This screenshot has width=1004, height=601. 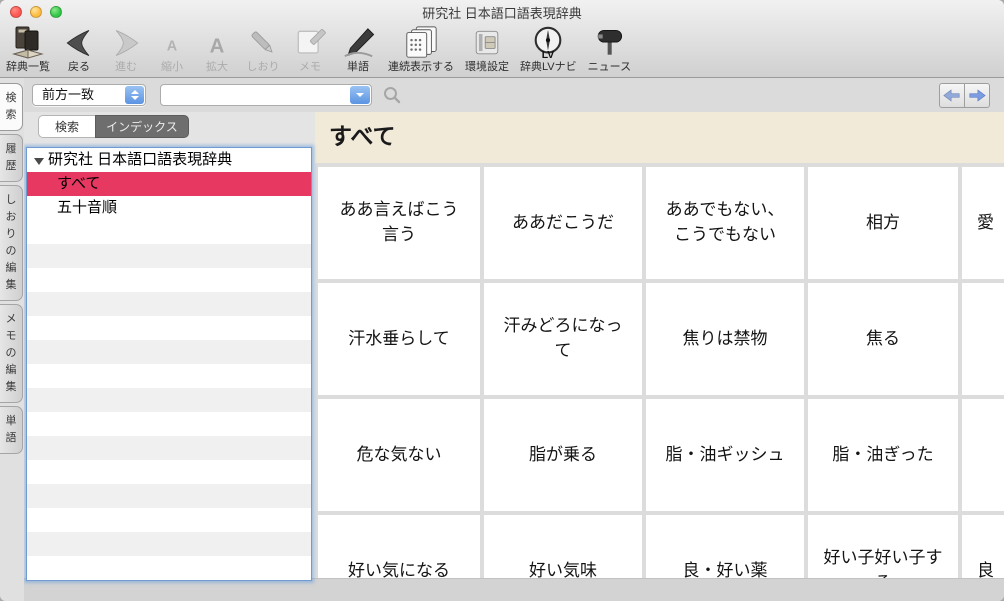 What do you see at coordinates (392, 95) in the screenshot?
I see `search-icon` at bounding box center [392, 95].